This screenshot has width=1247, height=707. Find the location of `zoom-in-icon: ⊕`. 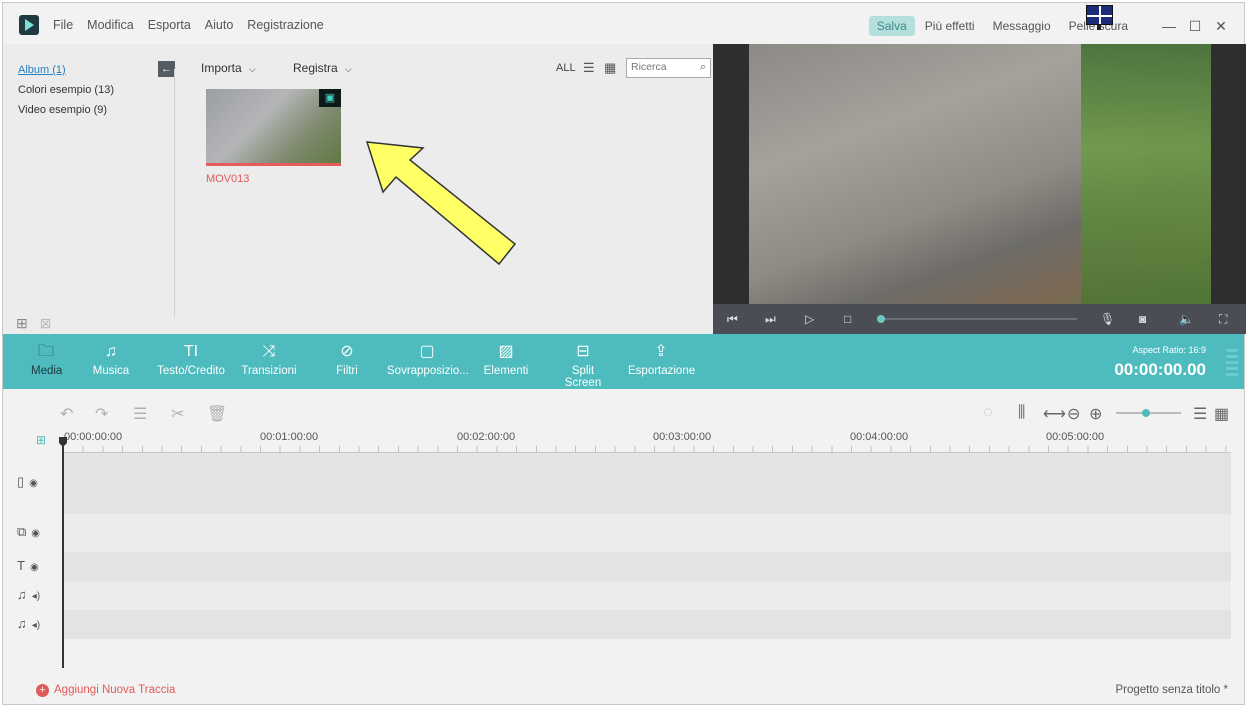

zoom-in-icon: ⊕ is located at coordinates (1095, 414).